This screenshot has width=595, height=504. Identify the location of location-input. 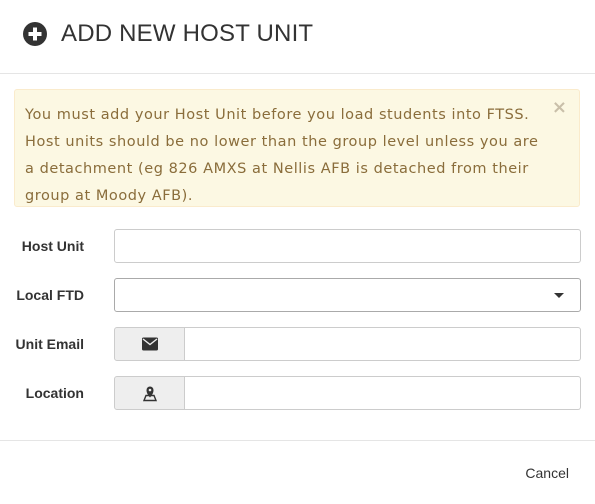
(383, 393).